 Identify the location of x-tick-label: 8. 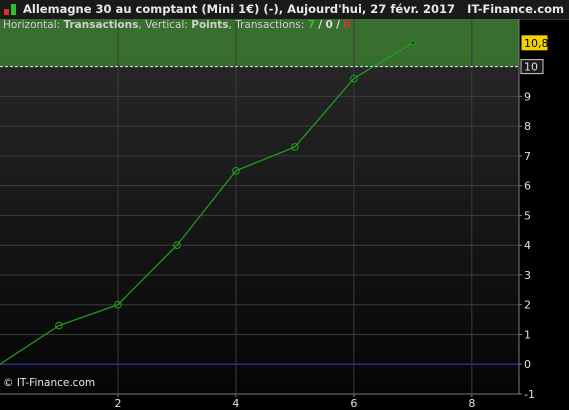
(471, 403).